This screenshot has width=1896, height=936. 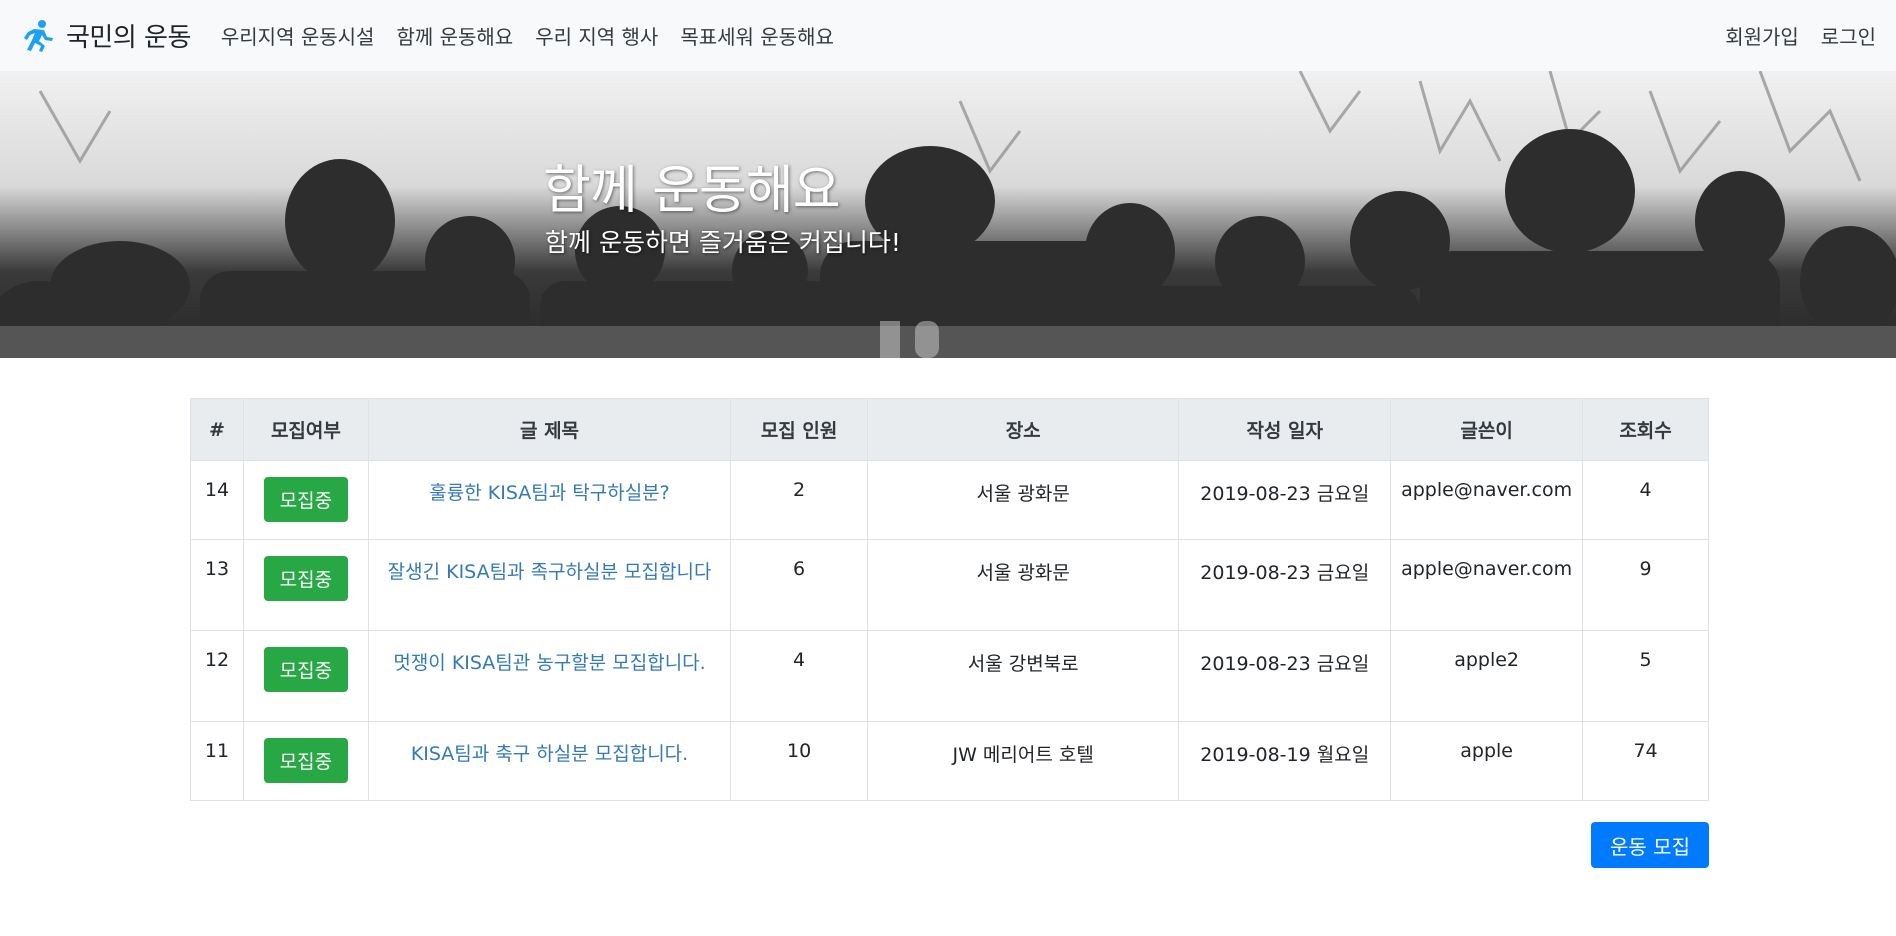 I want to click on cell-title: 훌륭한 KISA팀과 탁구하실분?, so click(x=549, y=500).